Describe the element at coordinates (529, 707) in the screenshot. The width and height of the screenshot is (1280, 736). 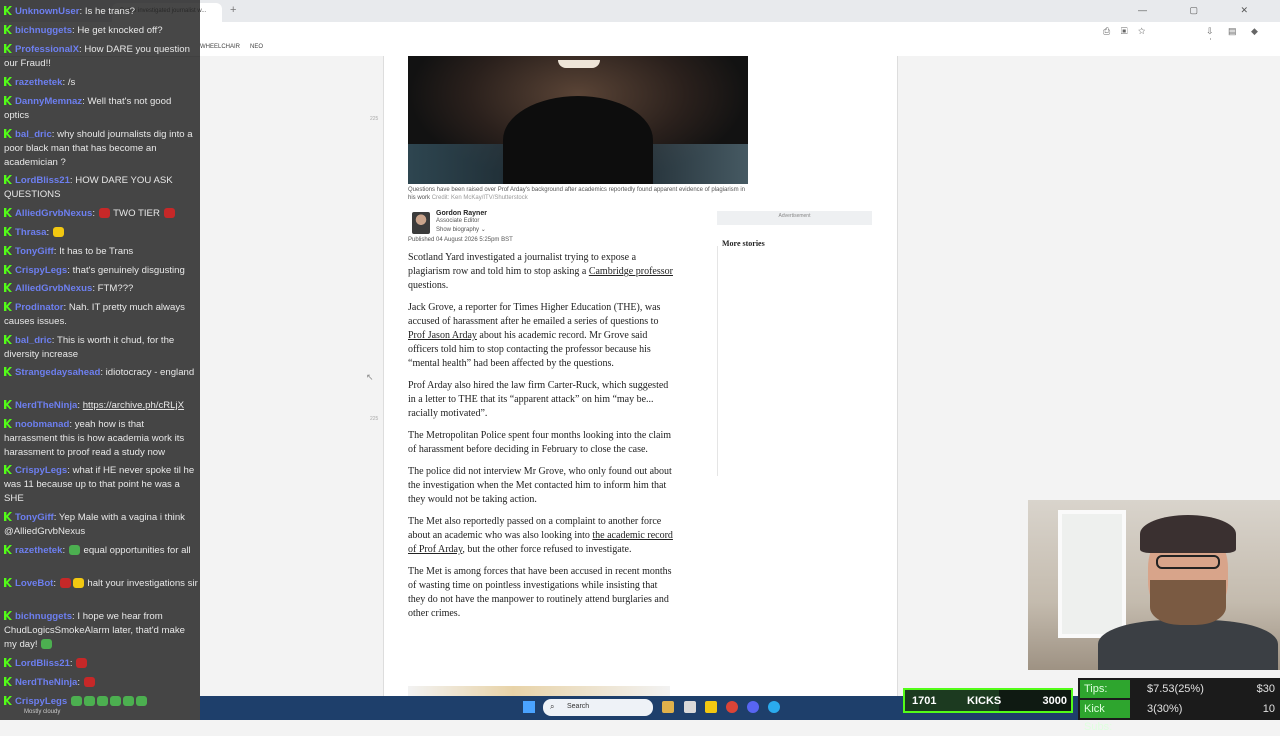
I see `windows-start-icon` at that location.